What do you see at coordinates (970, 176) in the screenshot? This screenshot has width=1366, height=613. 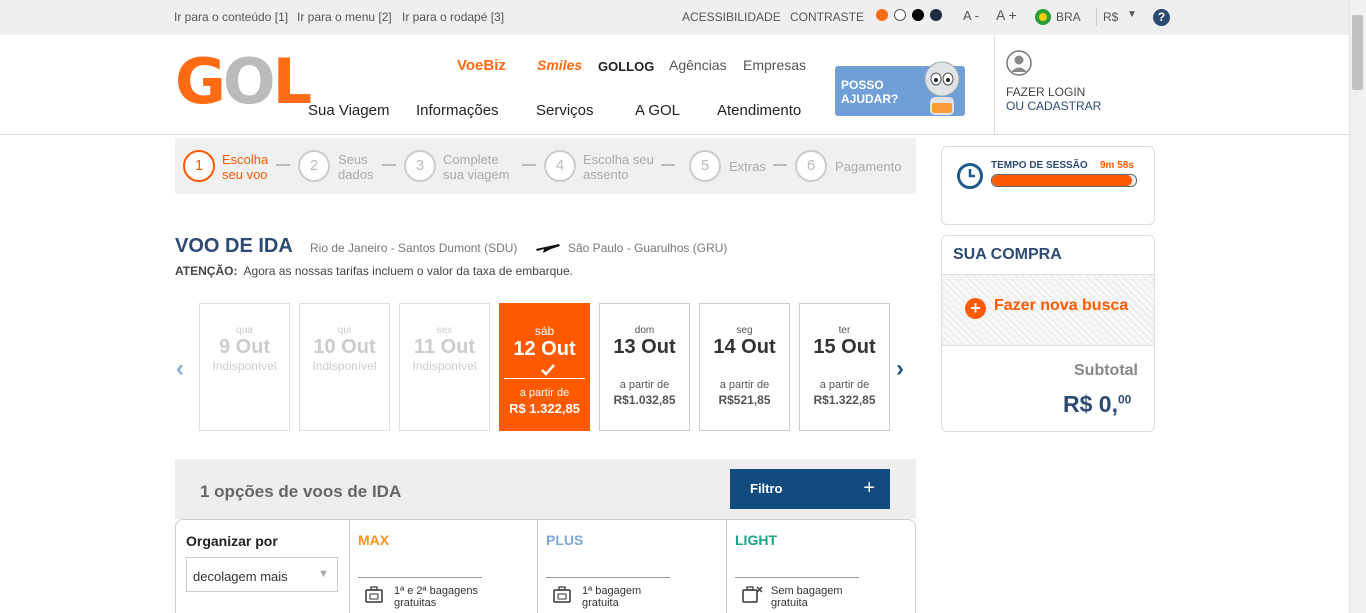 I see `clock-icon` at bounding box center [970, 176].